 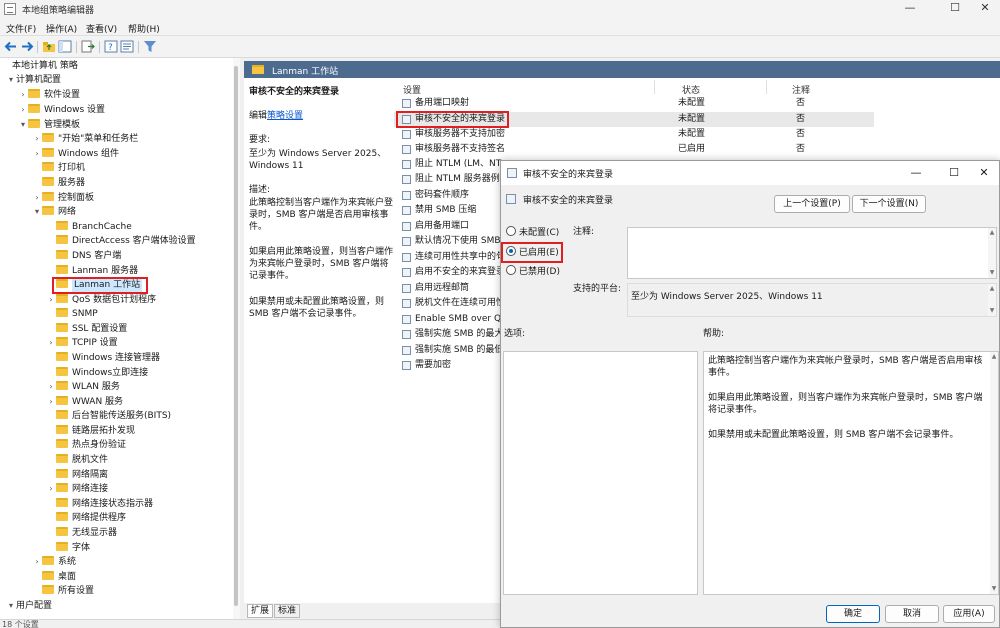 I want to click on column-header-state: 状态, so click(x=691, y=89).